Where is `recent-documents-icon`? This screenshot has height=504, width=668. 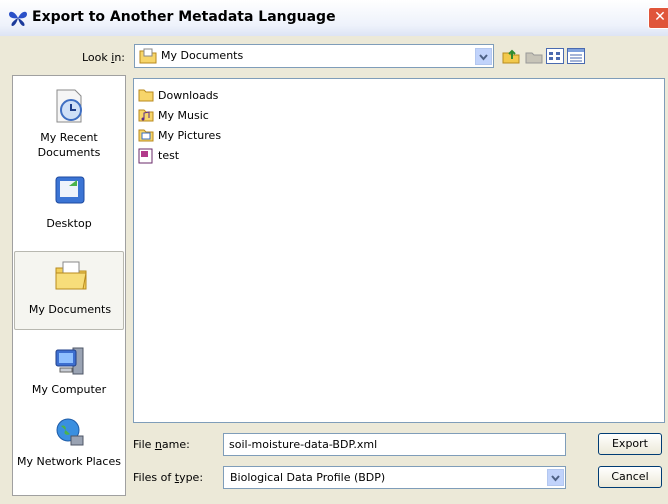 recent-documents-icon is located at coordinates (69, 106).